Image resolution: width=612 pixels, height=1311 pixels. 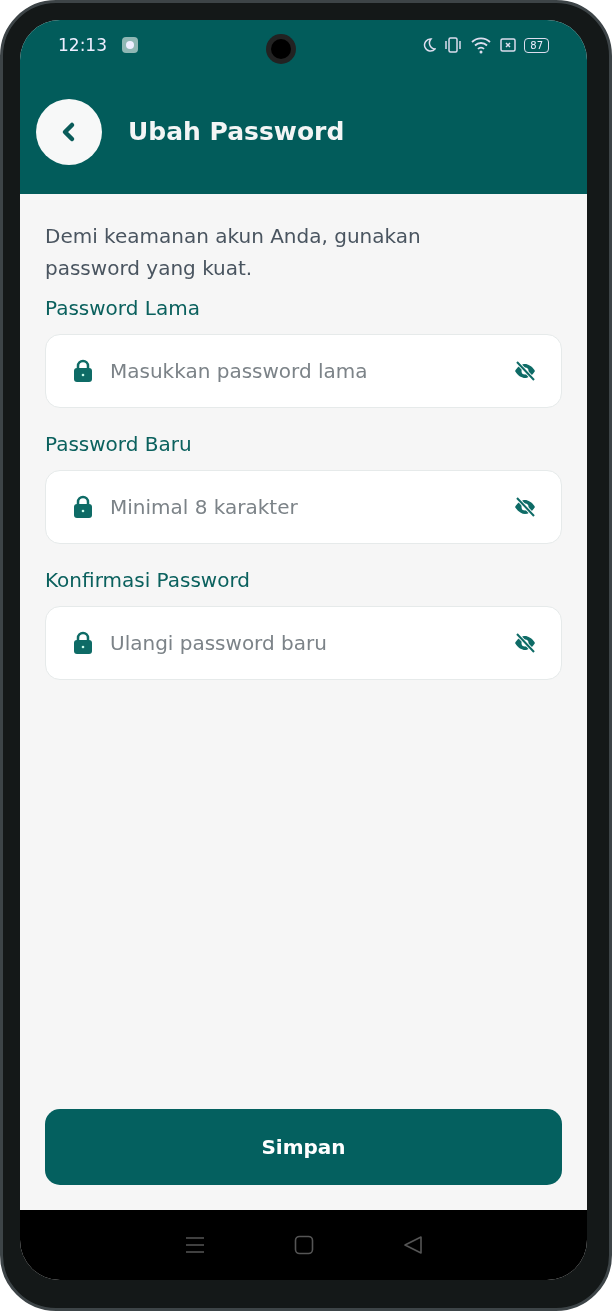 I want to click on field-label: Konfirmasi Password, so click(x=148, y=580).